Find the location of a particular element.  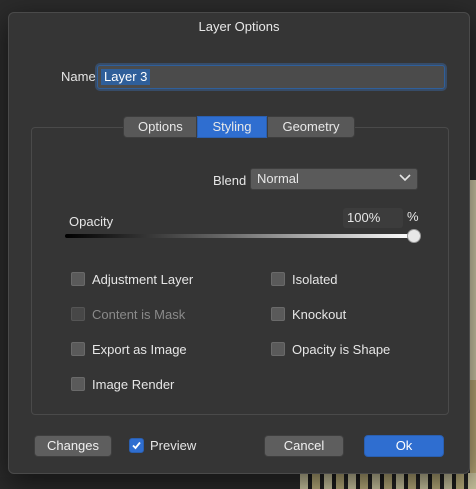

name-label: Name is located at coordinates (78, 76).